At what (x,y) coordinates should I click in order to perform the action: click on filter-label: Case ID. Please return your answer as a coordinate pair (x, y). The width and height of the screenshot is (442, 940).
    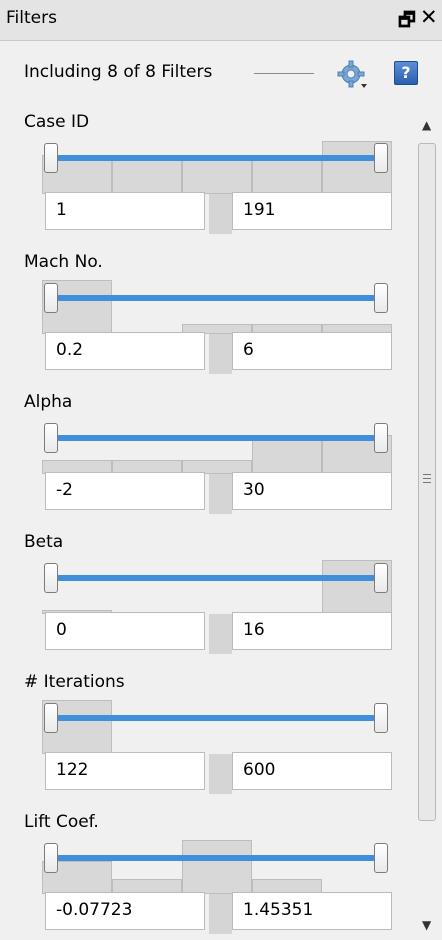
    Looking at the image, I should click on (57, 122).